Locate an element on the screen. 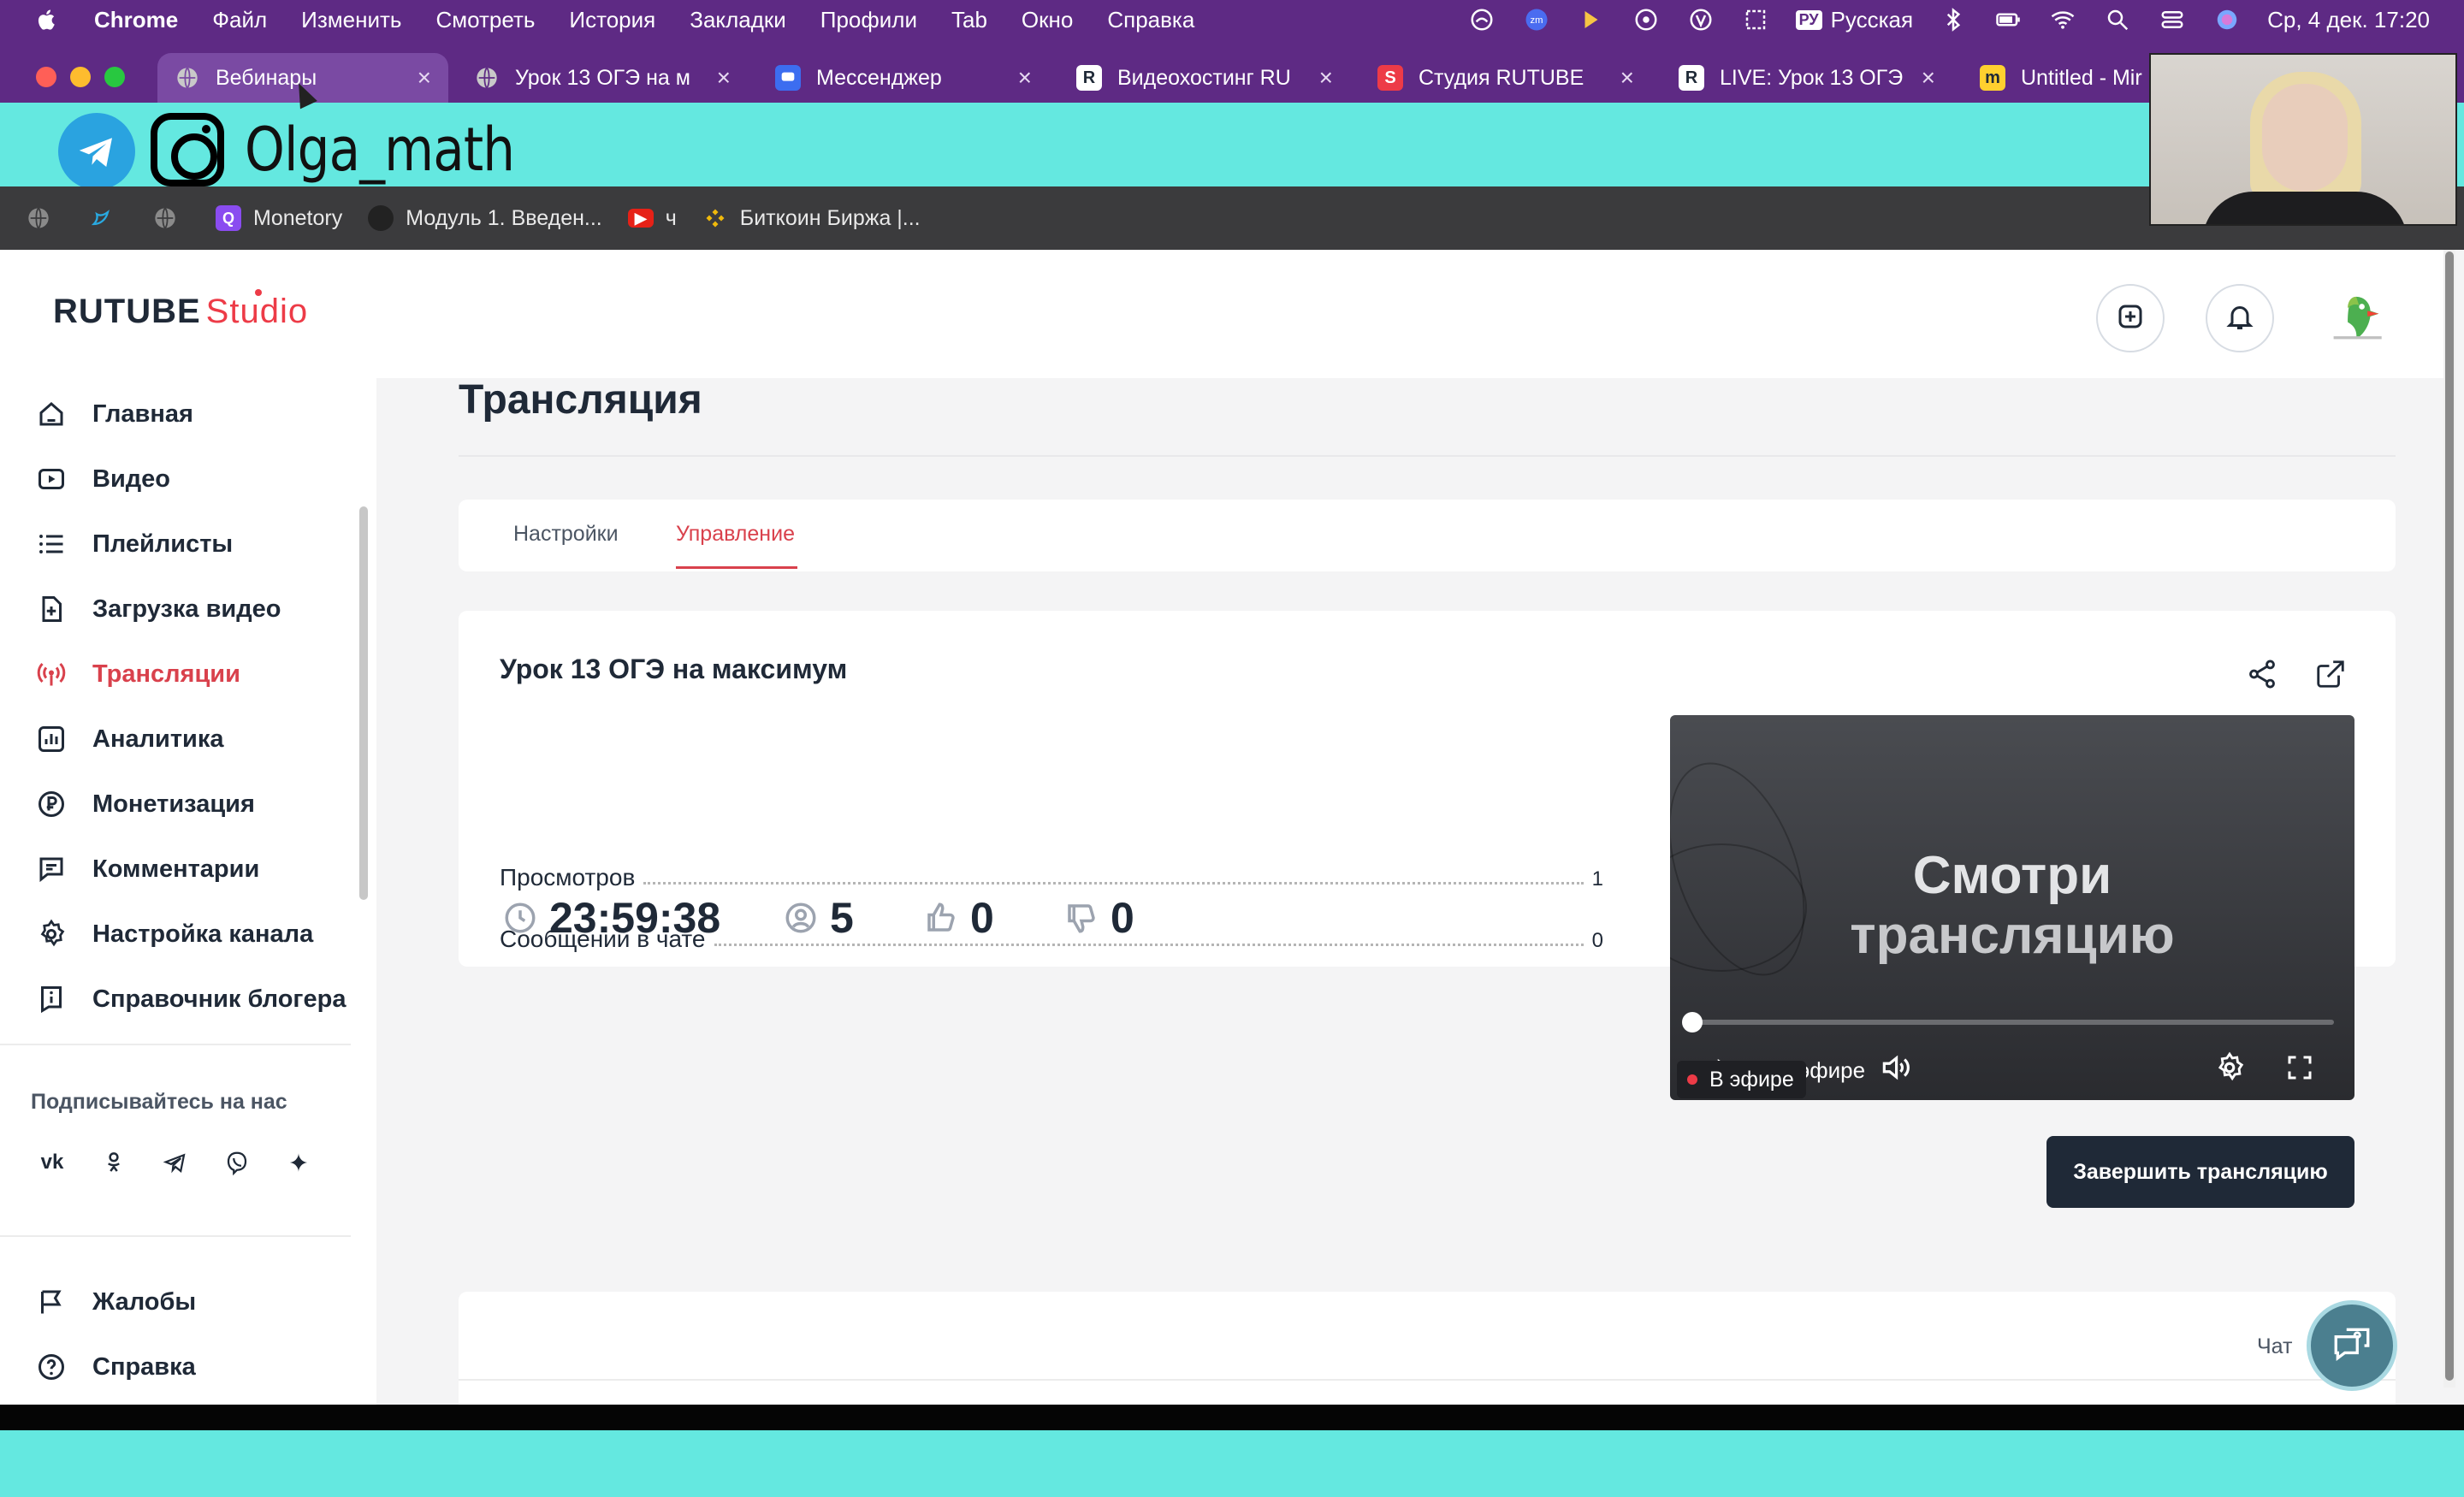 The width and height of the screenshot is (2464, 1497). menu-bookmarks: Закладки is located at coordinates (738, 20).